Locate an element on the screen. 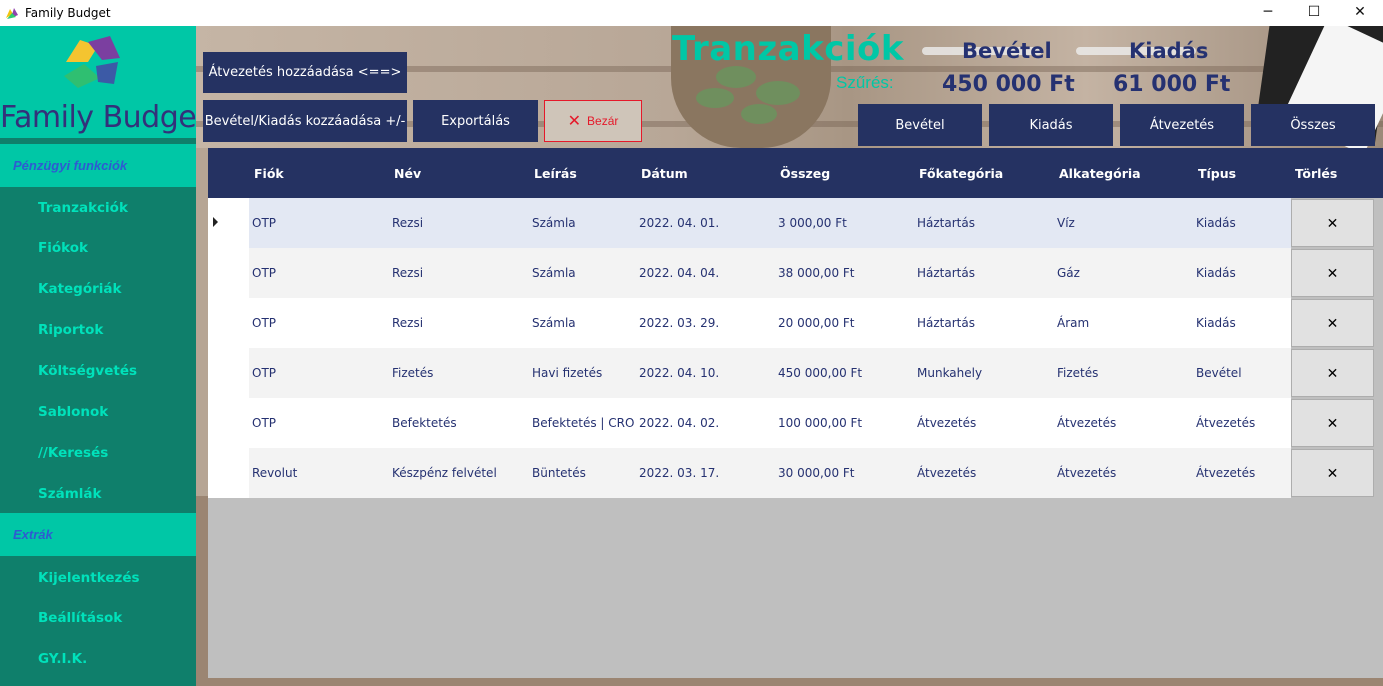  column-header-description: Leírás is located at coordinates (555, 173).